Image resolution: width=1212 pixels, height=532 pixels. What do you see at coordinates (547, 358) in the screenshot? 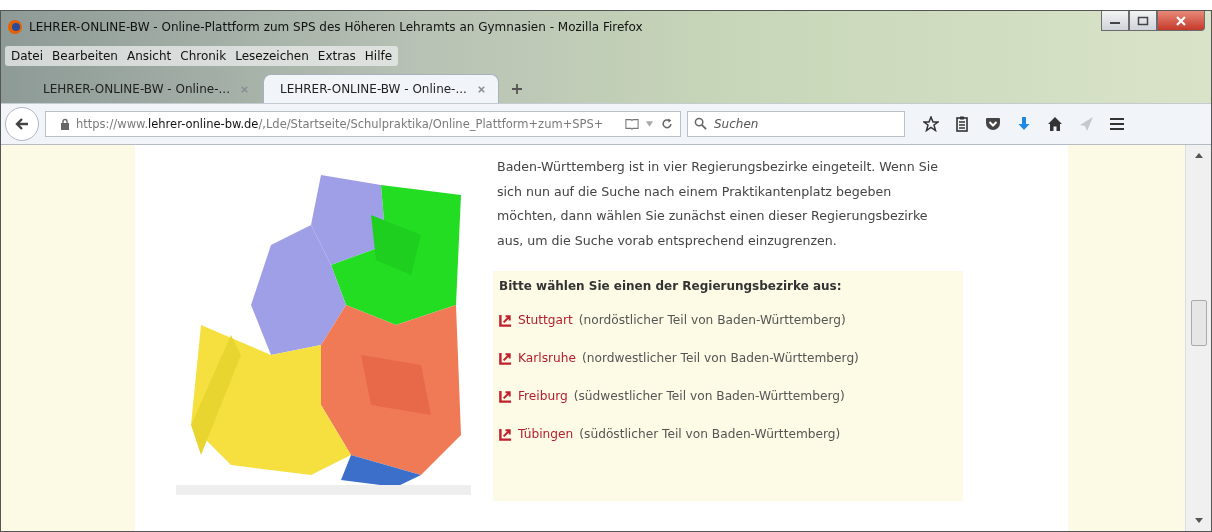
I see `region-link: Karlsruhe` at bounding box center [547, 358].